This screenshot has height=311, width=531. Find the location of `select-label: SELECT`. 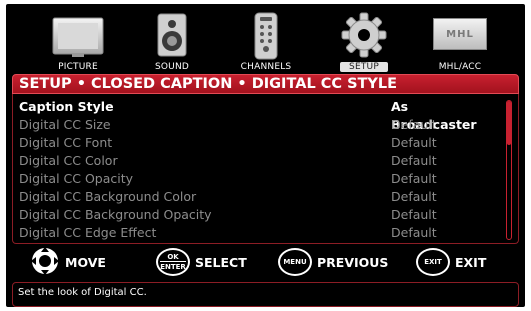

select-label: SELECT is located at coordinates (221, 262).